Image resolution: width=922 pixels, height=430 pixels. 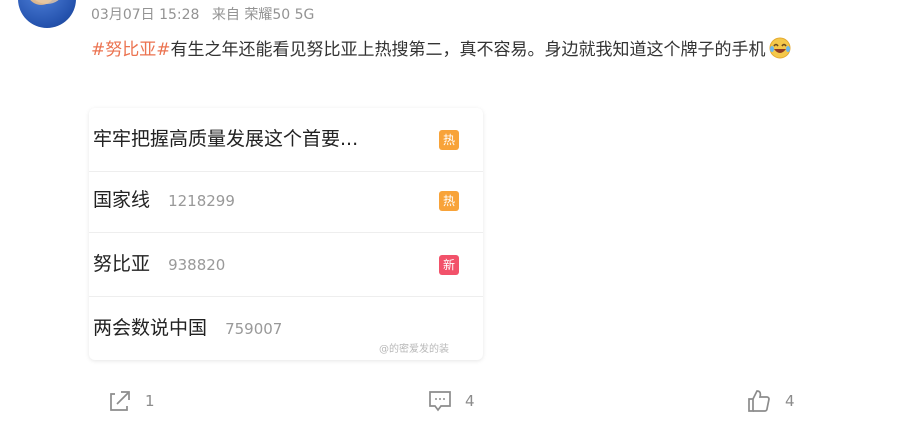 I want to click on hot-search-row-3: 努比亚 938820 新, so click(x=286, y=265).